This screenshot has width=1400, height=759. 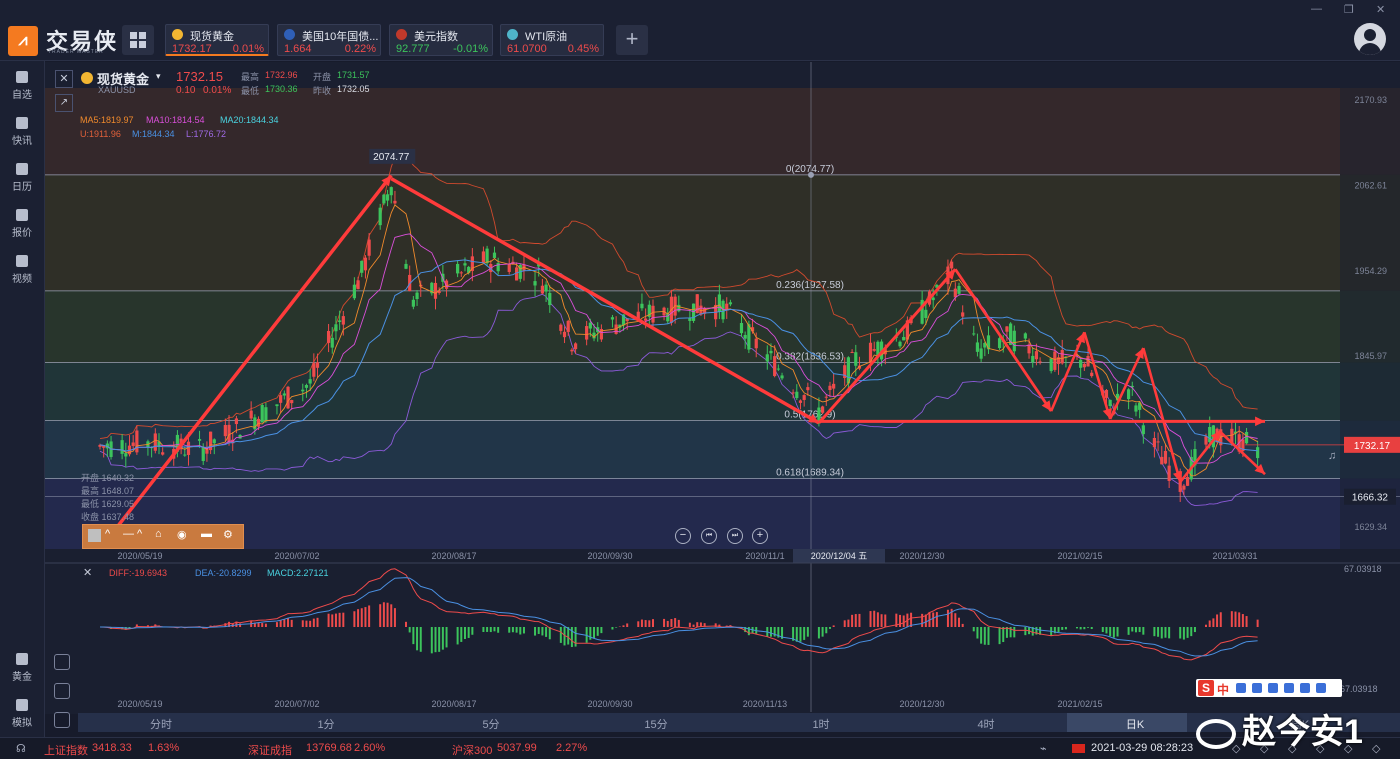 I want to click on ime-punct-icon, so click(x=1241, y=688).